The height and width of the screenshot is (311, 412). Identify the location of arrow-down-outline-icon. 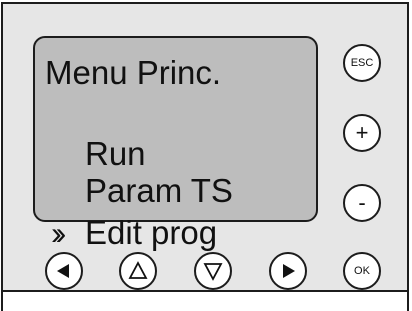
(213, 272).